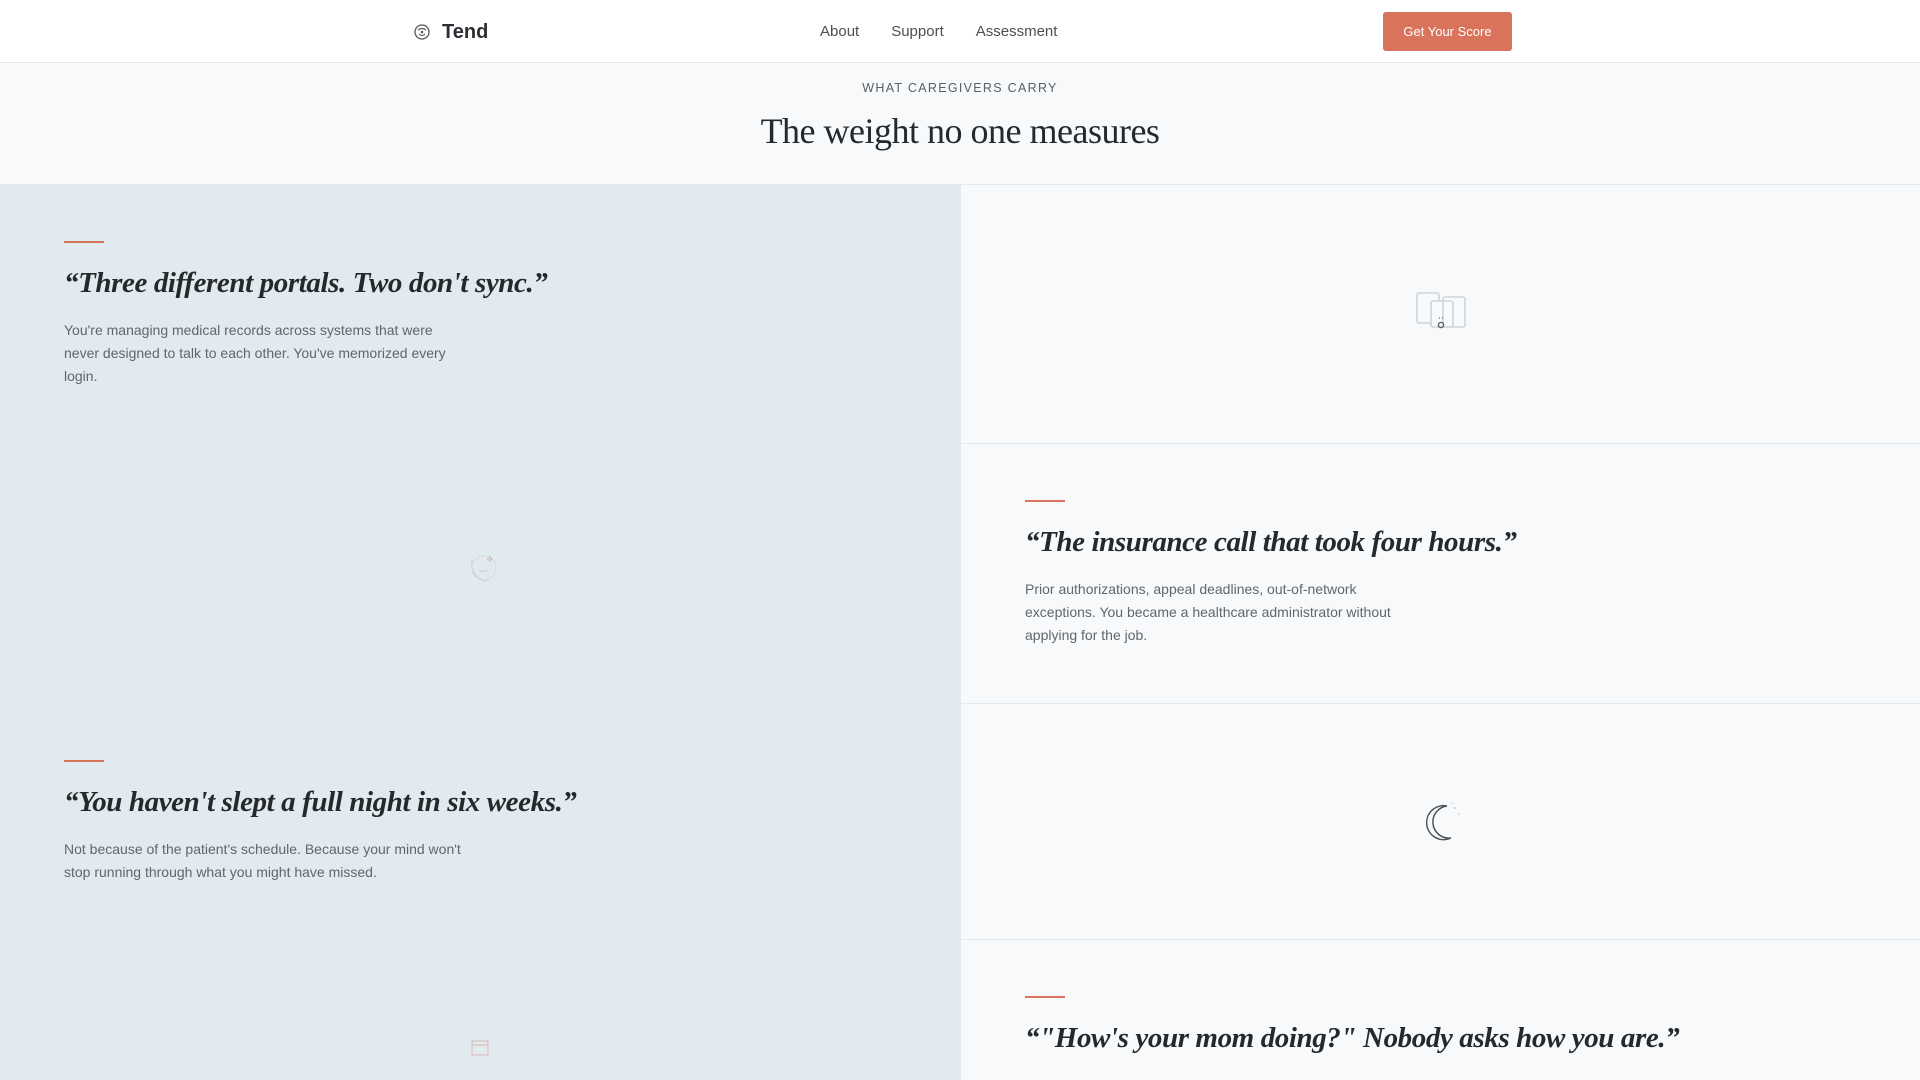  I want to click on nav-link-support: Support, so click(917, 32).